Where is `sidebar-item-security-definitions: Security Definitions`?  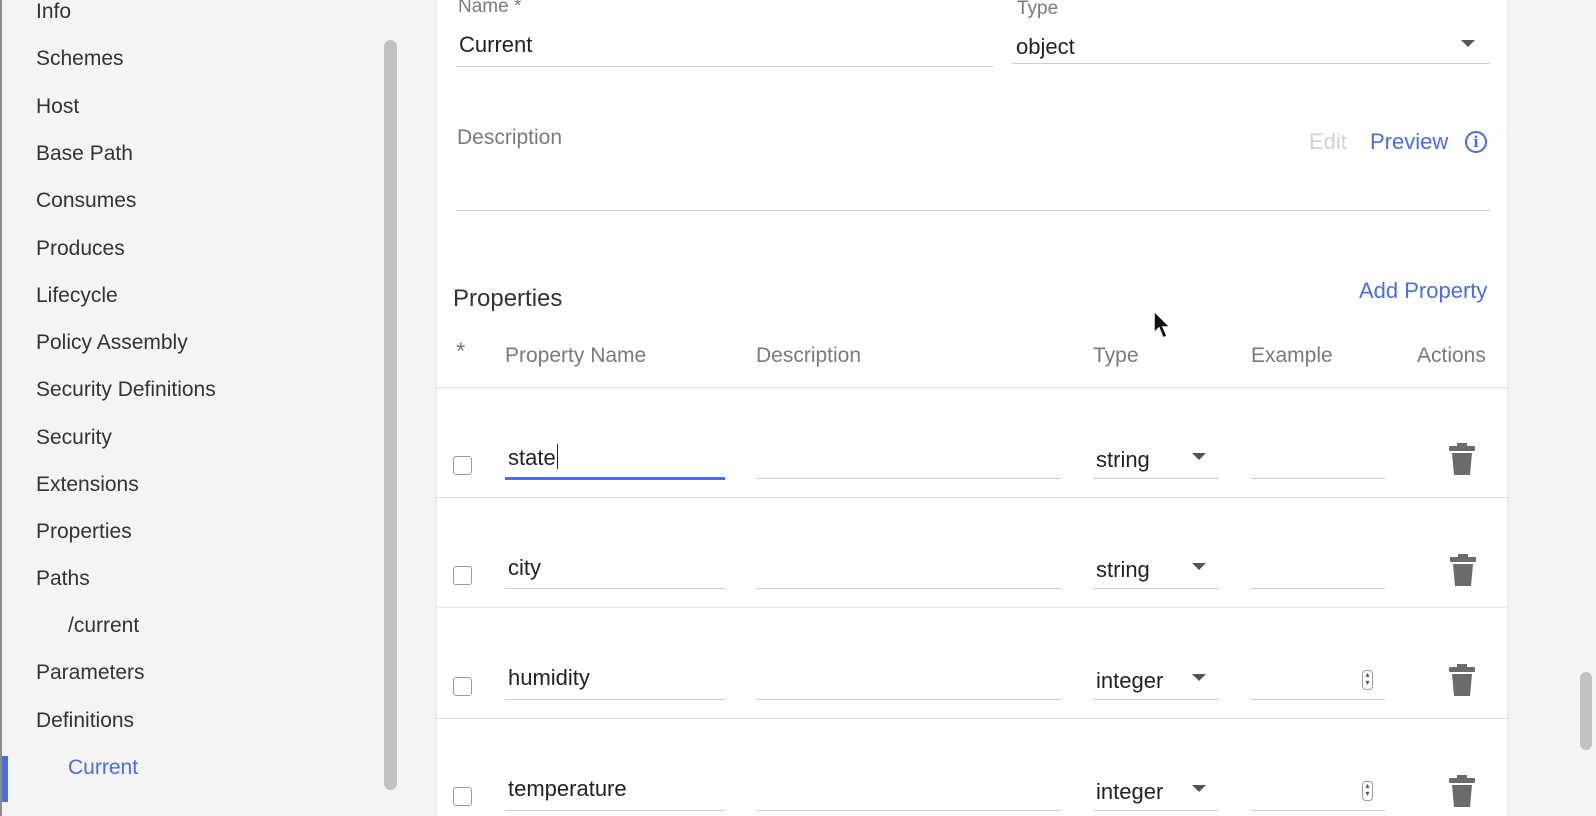 sidebar-item-security-definitions: Security Definitions is located at coordinates (126, 390).